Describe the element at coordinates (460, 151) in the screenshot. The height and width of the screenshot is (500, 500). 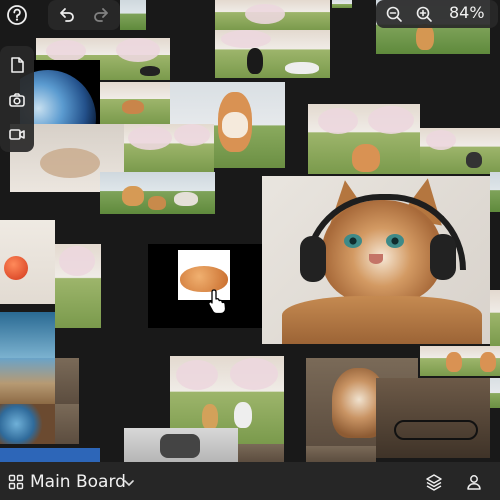
I see `board-image-cats-path` at that location.